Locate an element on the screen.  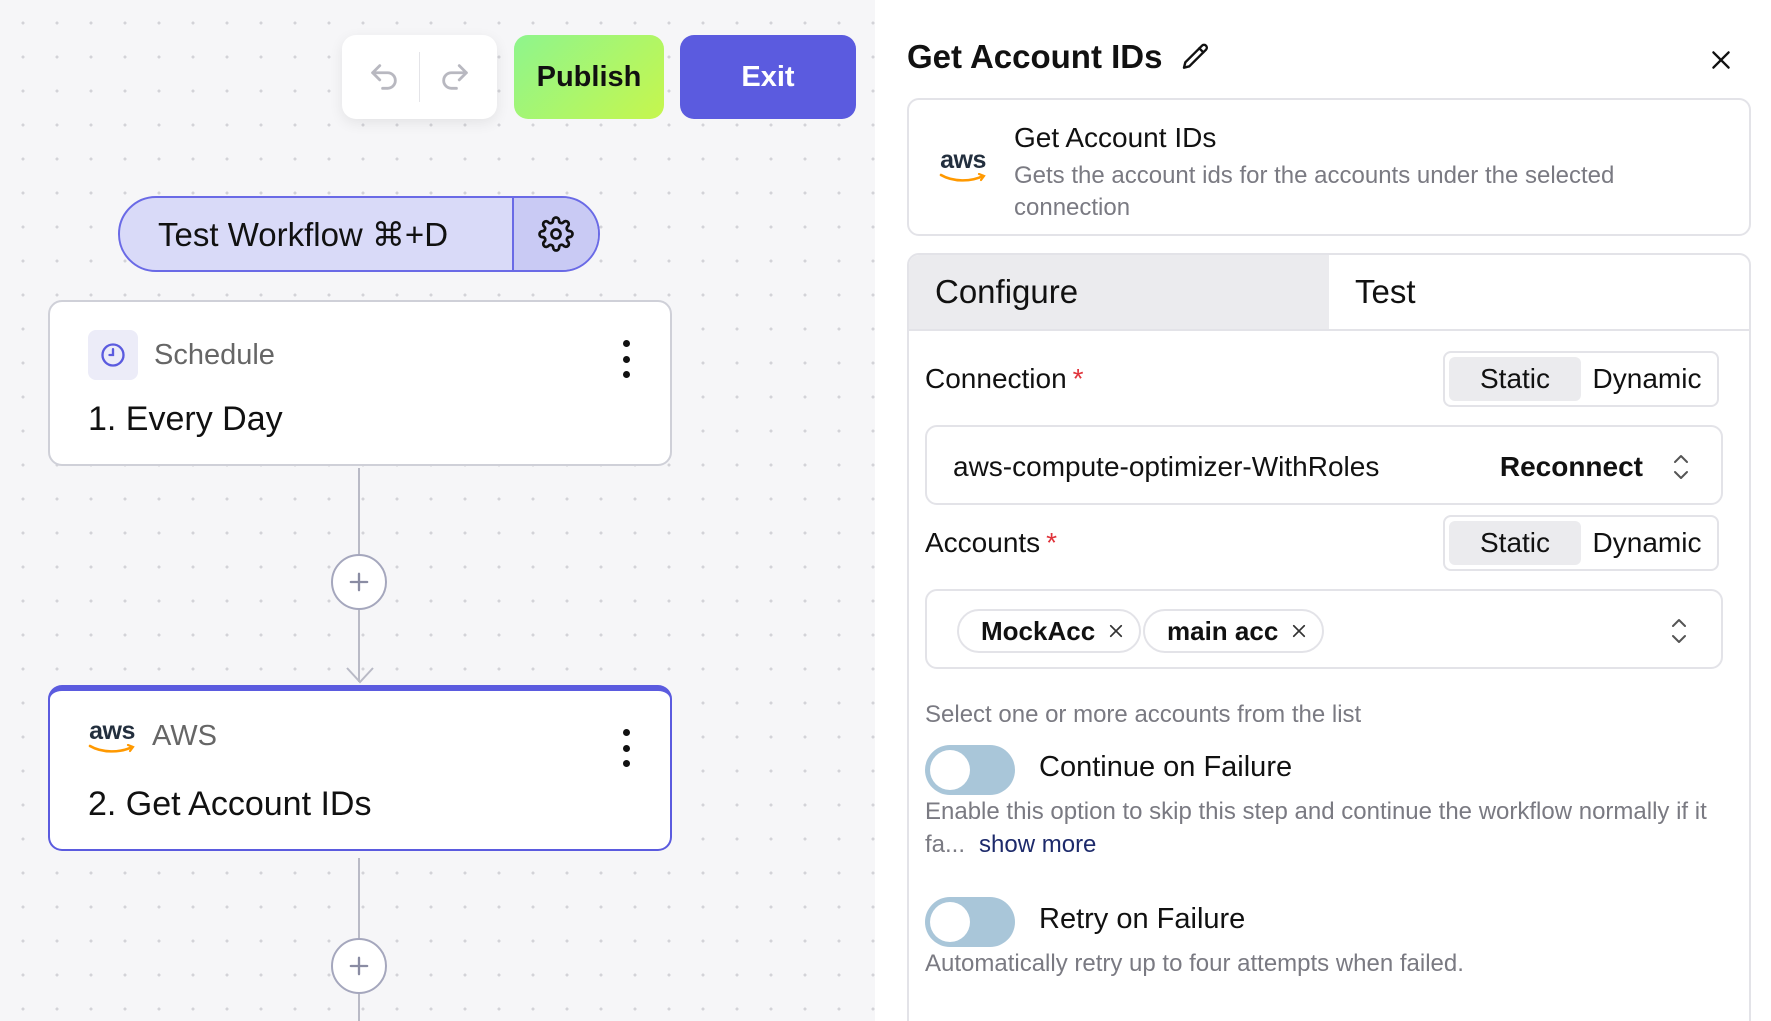
redo-button is located at coordinates (455, 77).